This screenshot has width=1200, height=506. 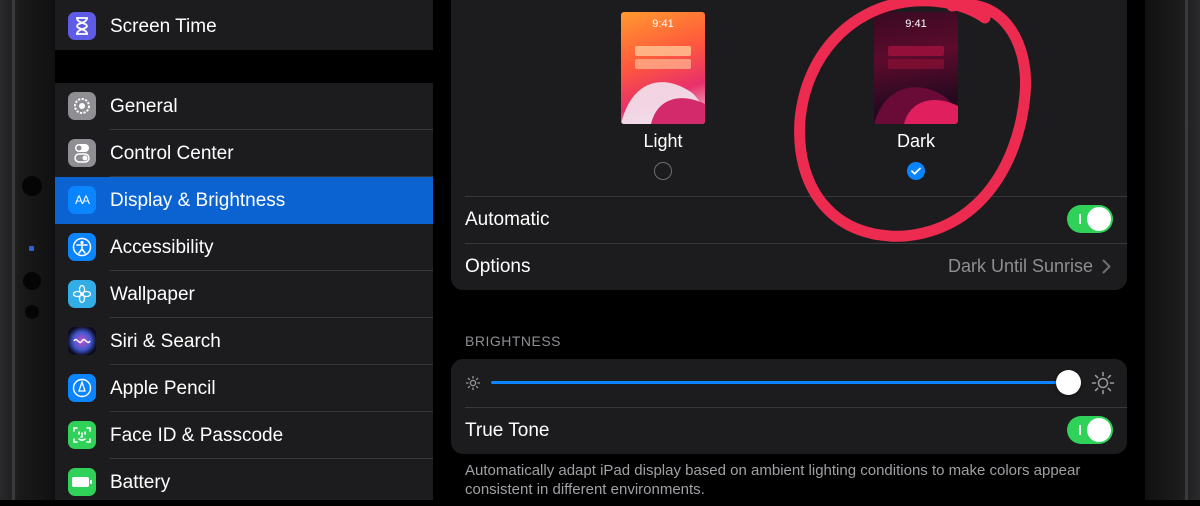 I want to click on switches-icon, so click(x=82, y=153).